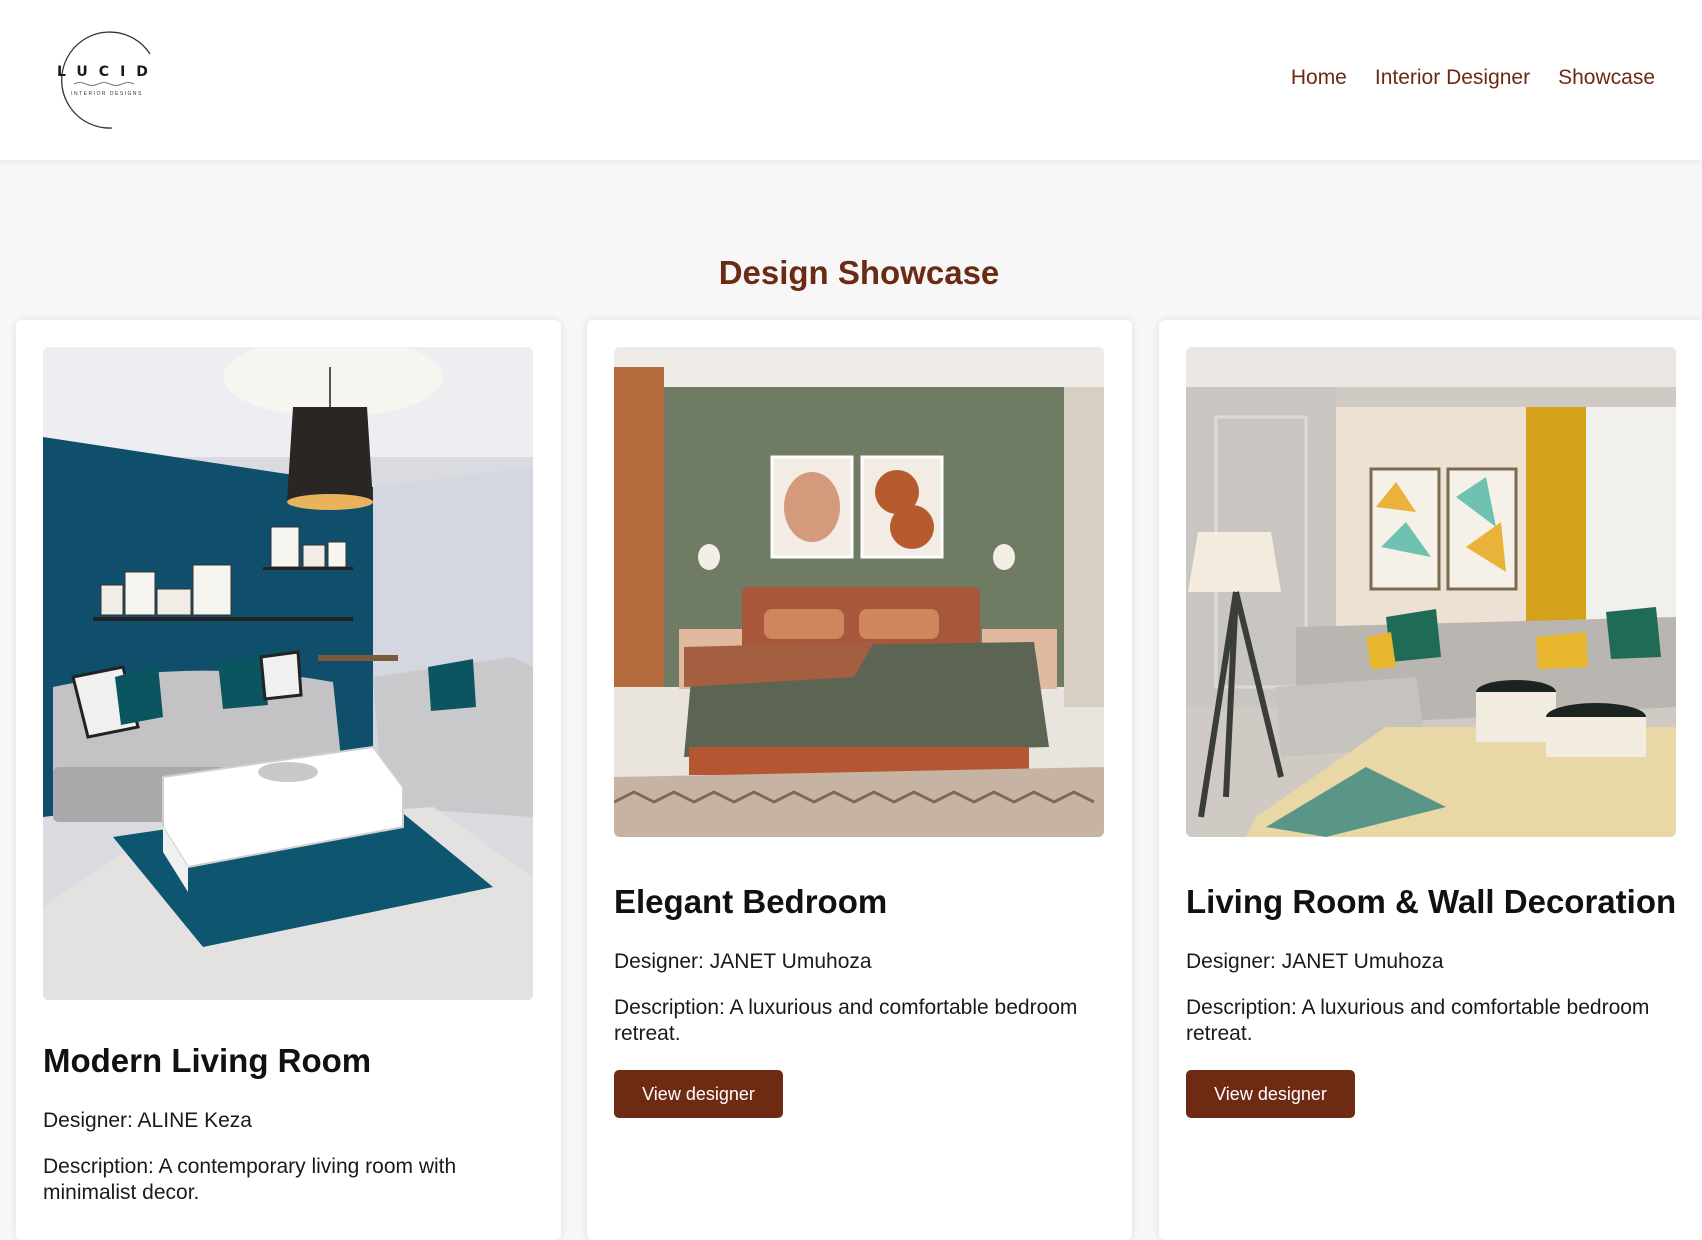  I want to click on logo-tagline: INTERIOR DESIGNS, so click(107, 94).